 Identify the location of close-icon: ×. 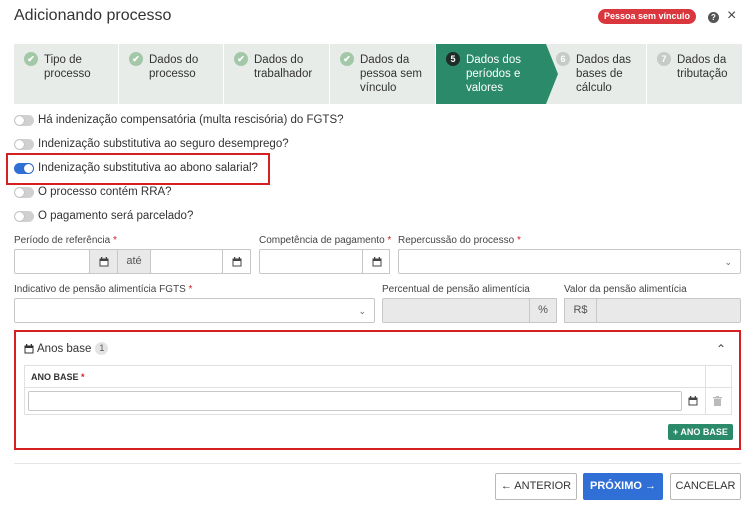
(731, 16).